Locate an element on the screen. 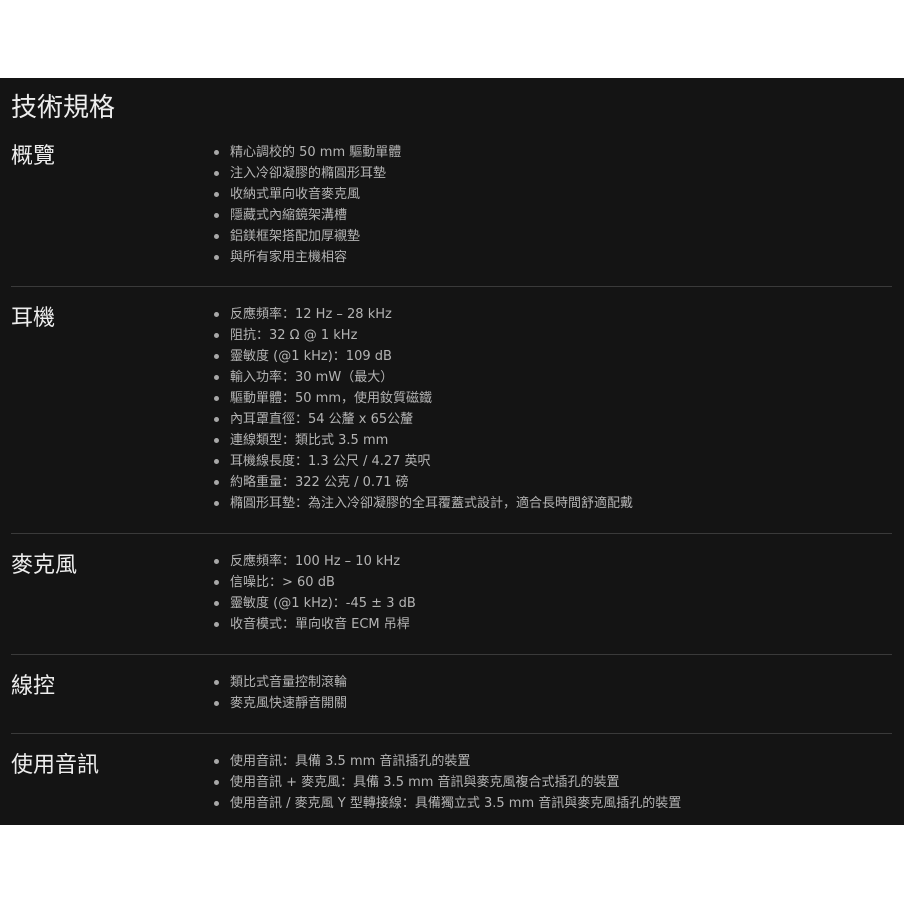 The height and width of the screenshot is (904, 904). spec-text: 使用音訊：具備 3.5 mm 音訊插孔的裝置 is located at coordinates (350, 761).